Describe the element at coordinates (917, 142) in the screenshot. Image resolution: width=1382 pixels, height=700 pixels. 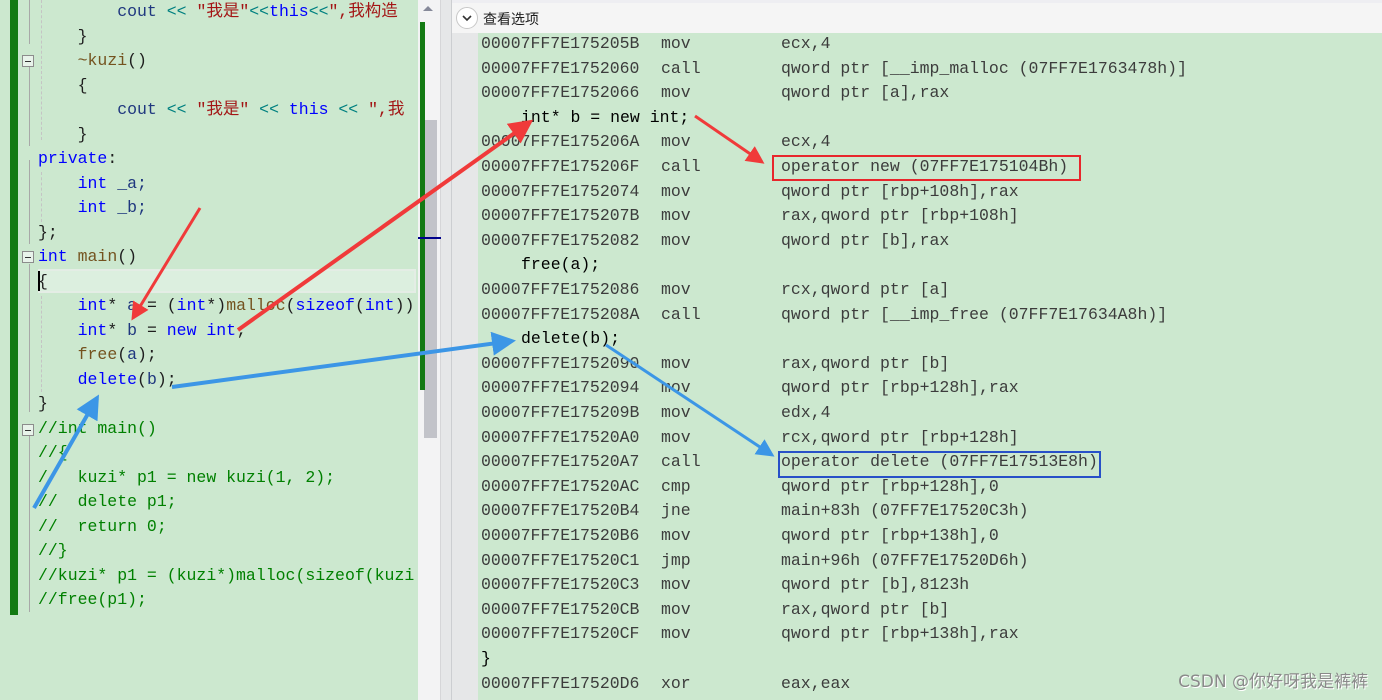
I see `disassembly-row: 00007FF7E175206A mov ecx,4` at that location.